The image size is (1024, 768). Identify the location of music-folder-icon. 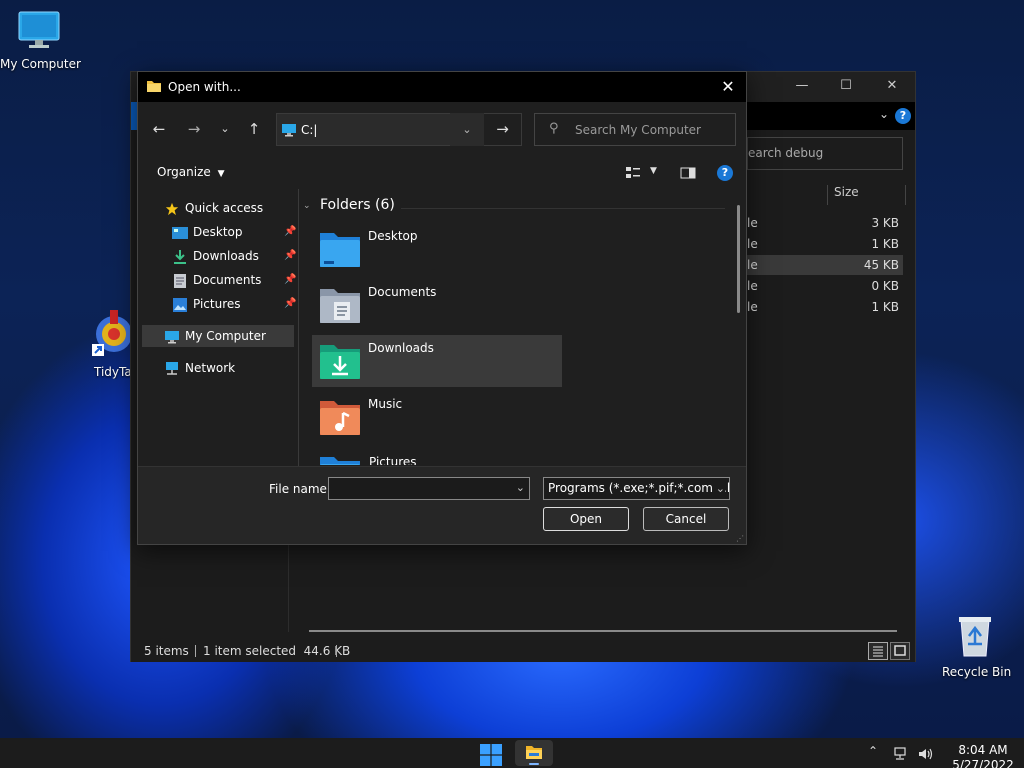
(340, 418).